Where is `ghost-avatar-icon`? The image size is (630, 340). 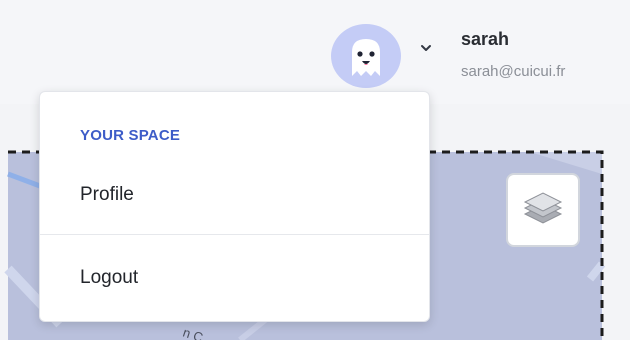
ghost-avatar-icon is located at coordinates (366, 57).